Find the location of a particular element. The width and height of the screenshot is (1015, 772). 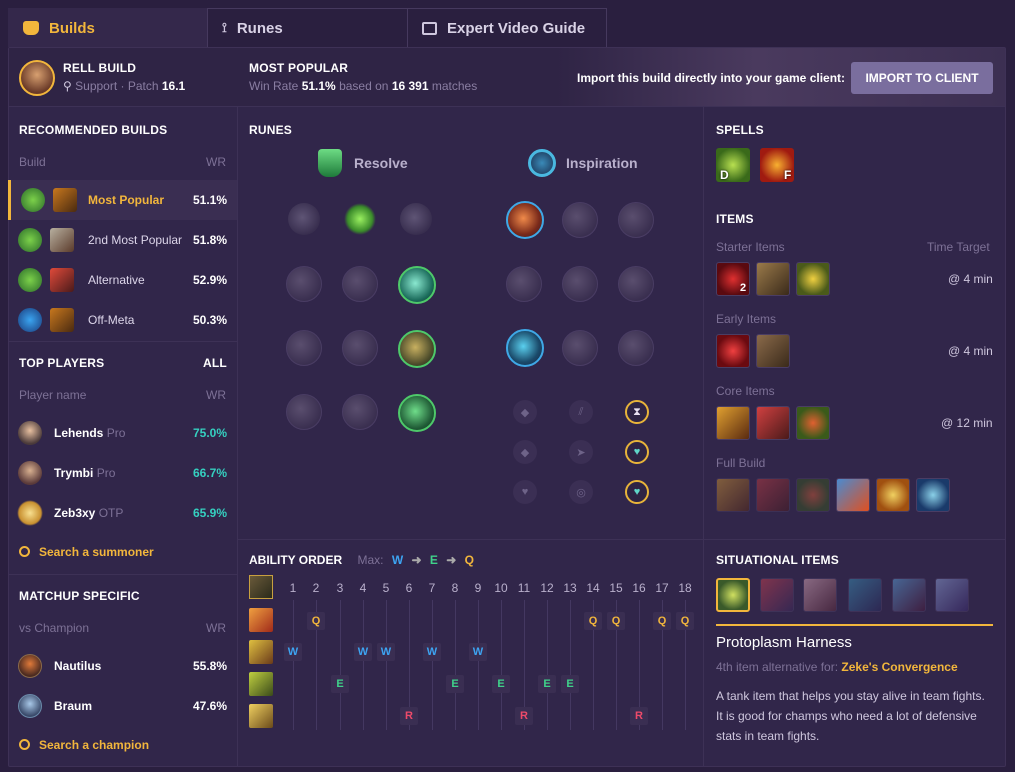

matchup-name: Braum is located at coordinates (73, 706).